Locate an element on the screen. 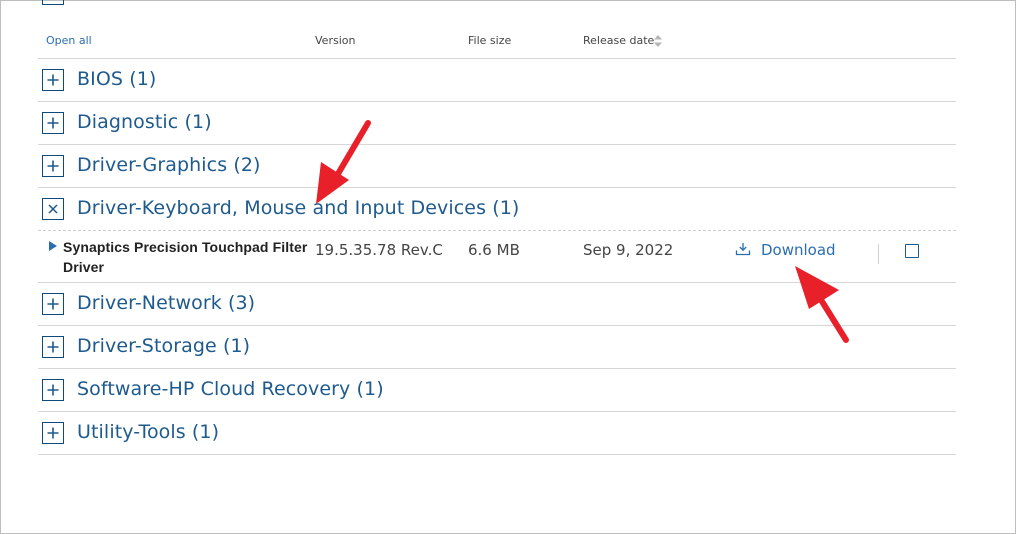 Image resolution: width=1016 pixels, height=534 pixels. category-label: Driver-Graphics (2) is located at coordinates (169, 165).